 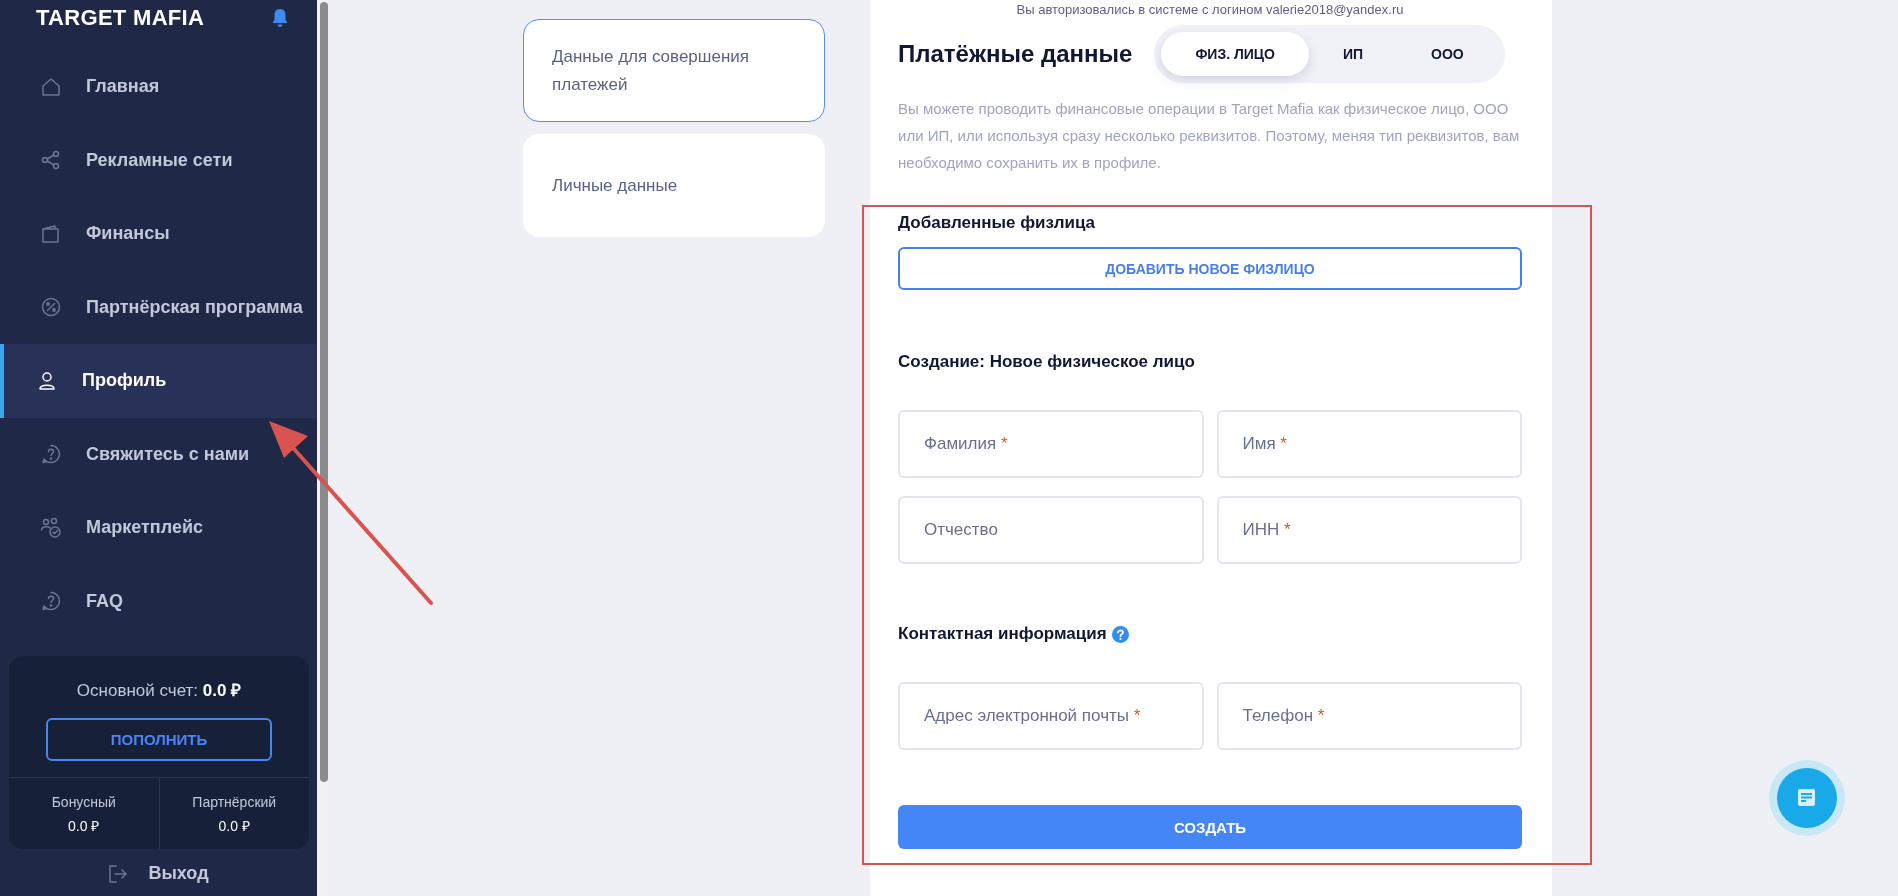 I want to click on nav-item: Партнёрская программа, so click(x=158, y=307).